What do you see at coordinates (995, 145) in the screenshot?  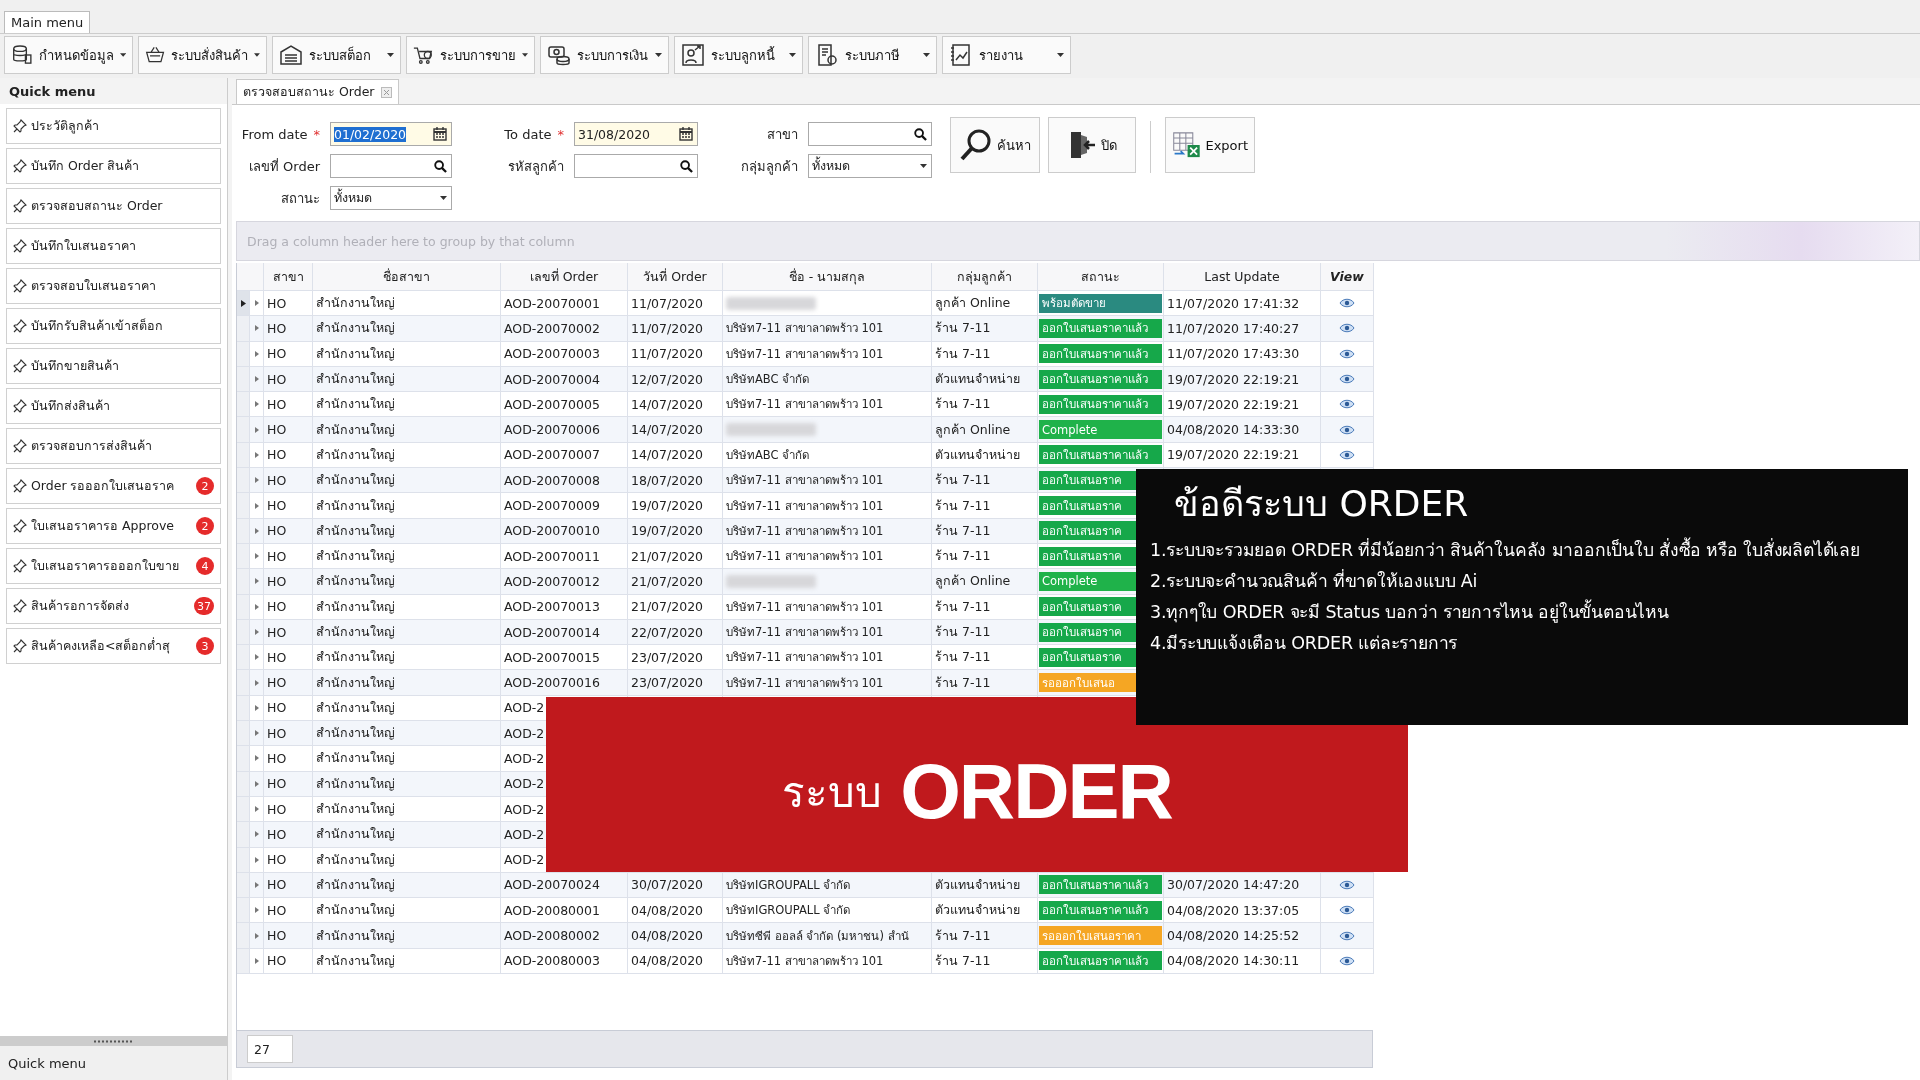 I see `action-button: ค้นหา` at bounding box center [995, 145].